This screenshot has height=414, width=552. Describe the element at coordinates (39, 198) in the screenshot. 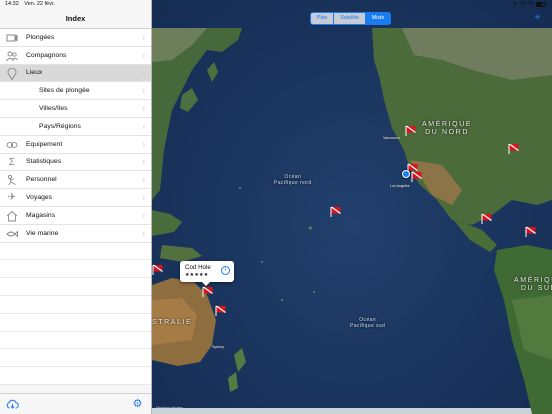

I see `sidebar-item-label: Voyages` at that location.